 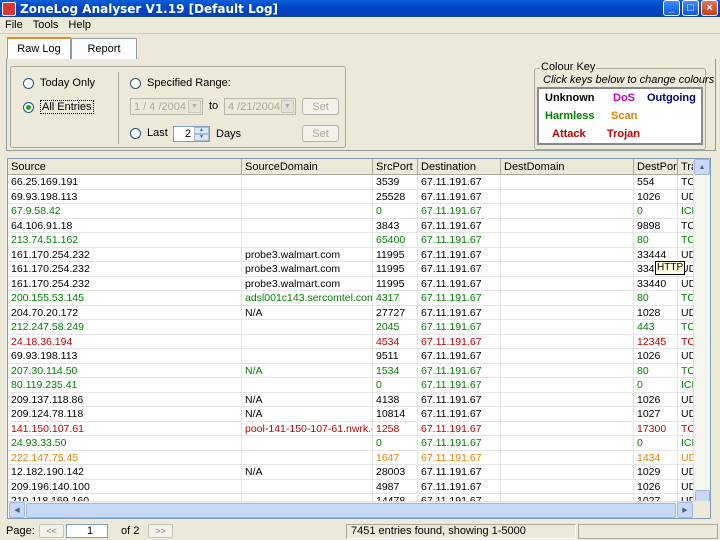 What do you see at coordinates (686, 167) in the screenshot?
I see `column-header-transport: Tra` at bounding box center [686, 167].